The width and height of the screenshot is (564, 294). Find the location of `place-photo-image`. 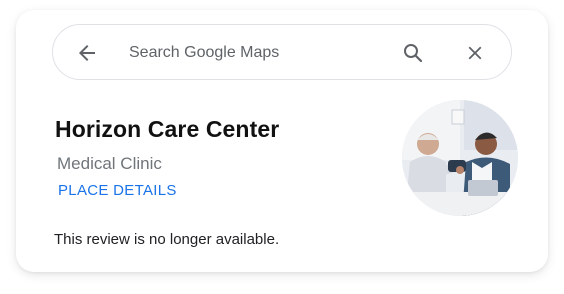

place-photo-image is located at coordinates (460, 158).